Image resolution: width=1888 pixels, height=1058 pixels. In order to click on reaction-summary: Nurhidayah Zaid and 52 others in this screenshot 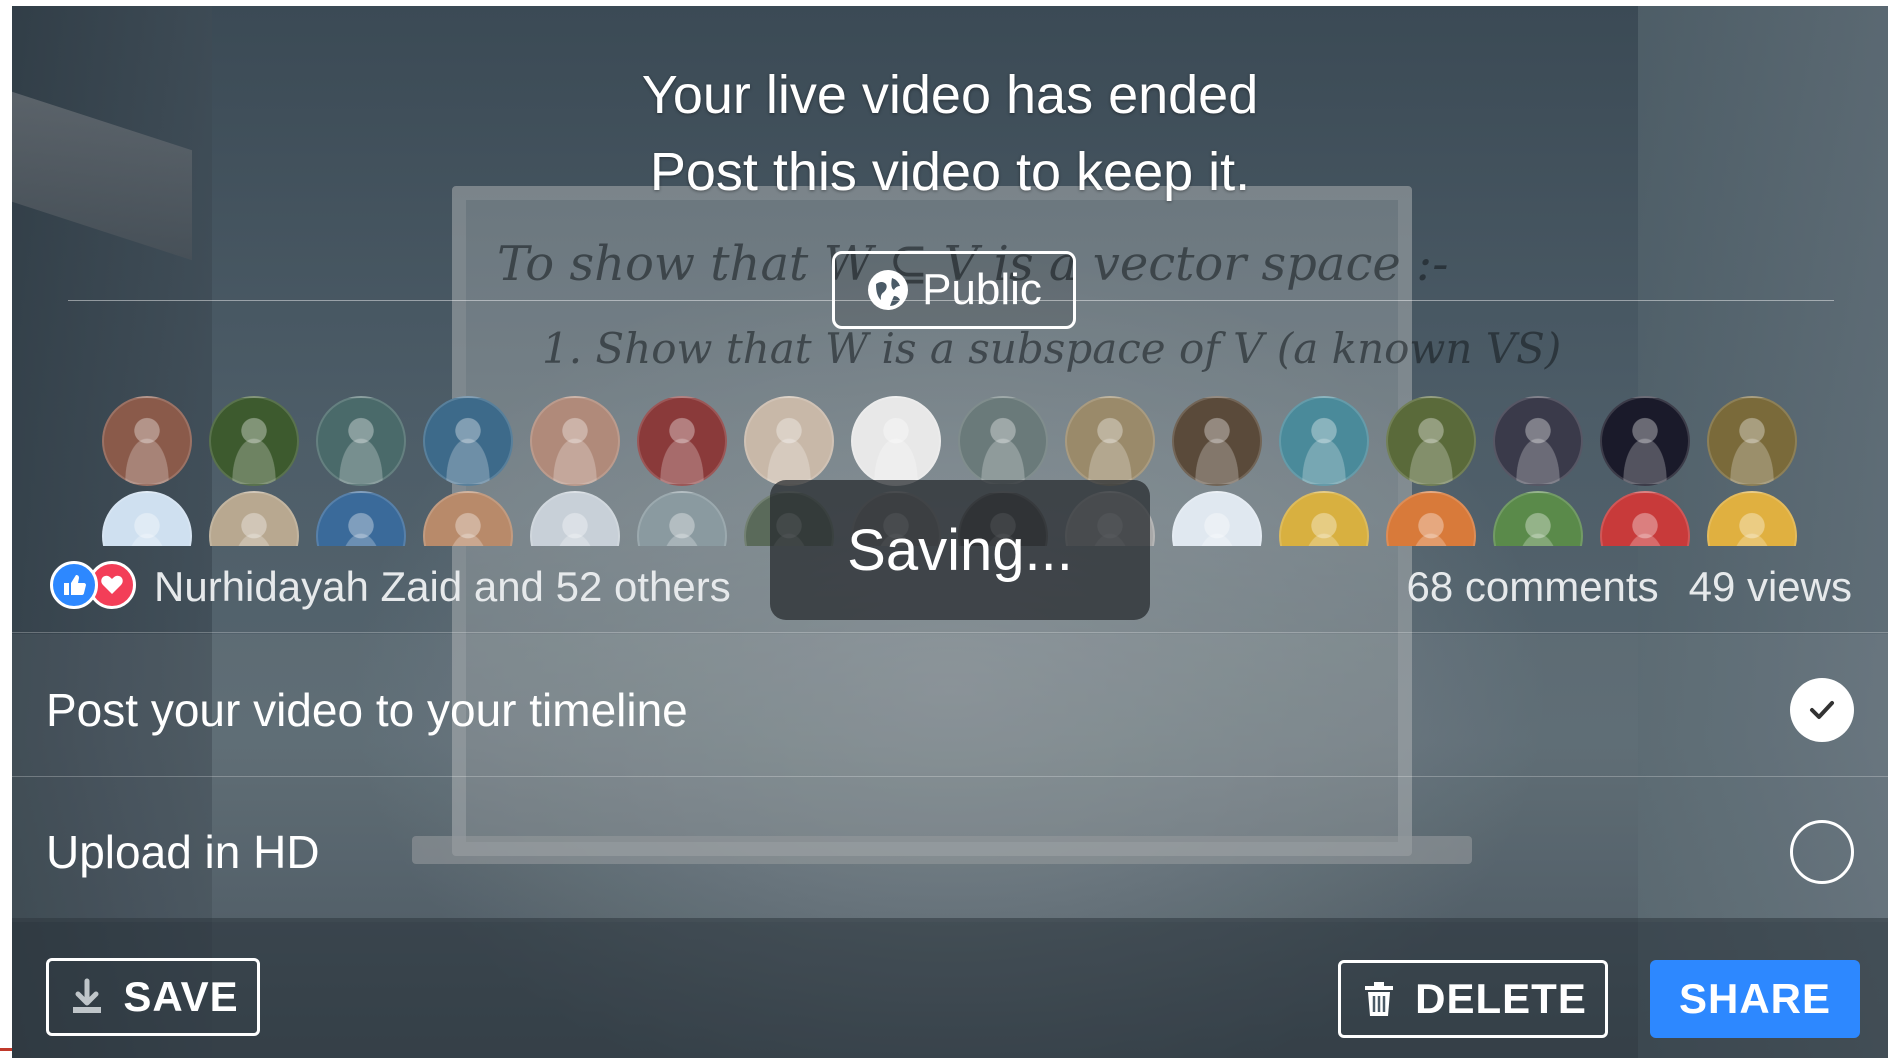, I will do `click(442, 587)`.